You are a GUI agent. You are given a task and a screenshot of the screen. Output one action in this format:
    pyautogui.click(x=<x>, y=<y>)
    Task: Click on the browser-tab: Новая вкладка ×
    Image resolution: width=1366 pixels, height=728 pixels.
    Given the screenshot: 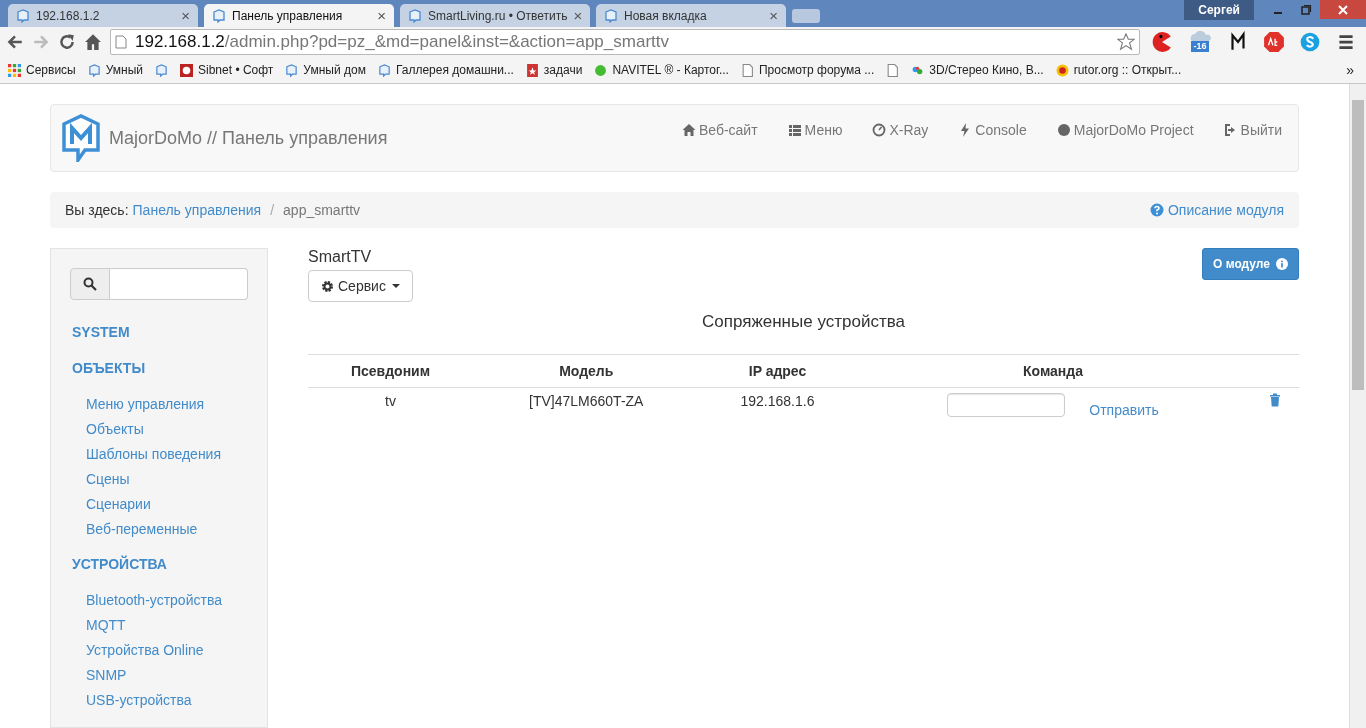 What is the action you would take?
    pyautogui.click(x=691, y=15)
    